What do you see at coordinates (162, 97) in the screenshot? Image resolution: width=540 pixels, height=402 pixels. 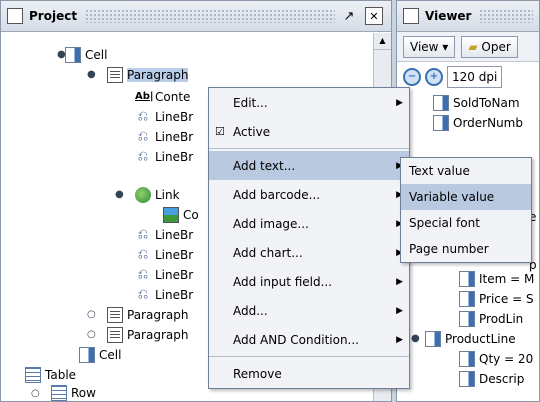 I see `tree-node: Ab| Conte` at bounding box center [162, 97].